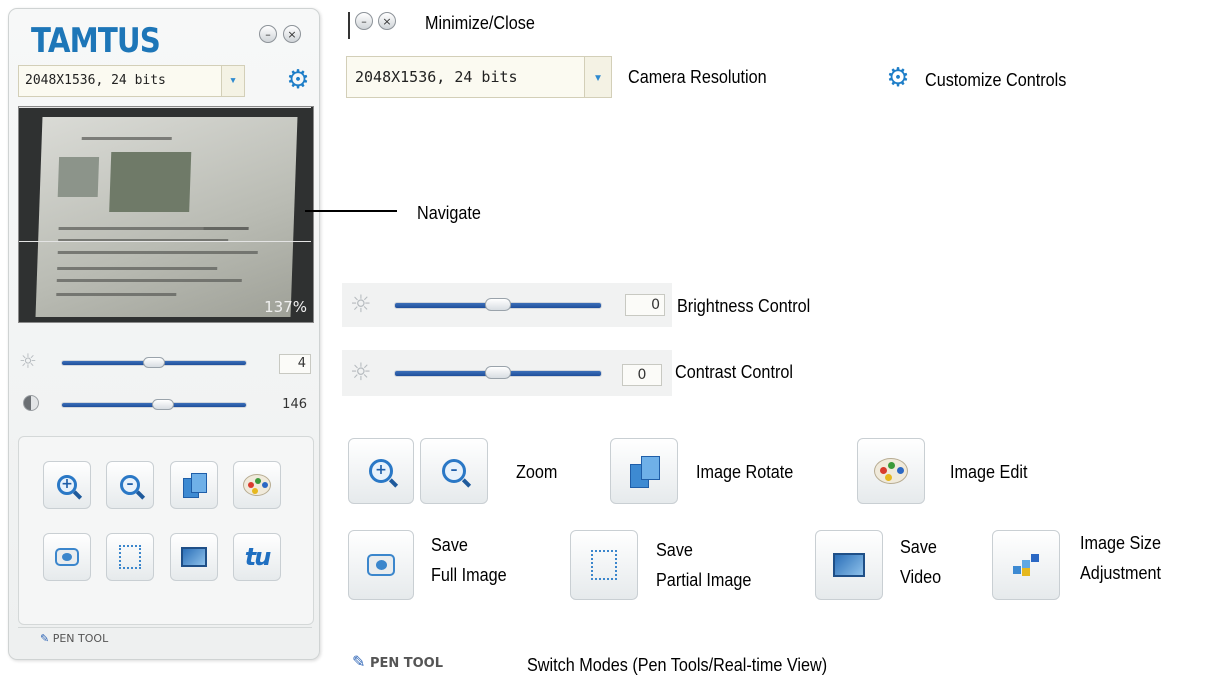 The width and height of the screenshot is (1205, 679). What do you see at coordinates (744, 306) in the screenshot?
I see `label-brightness-control: Brightness Control` at bounding box center [744, 306].